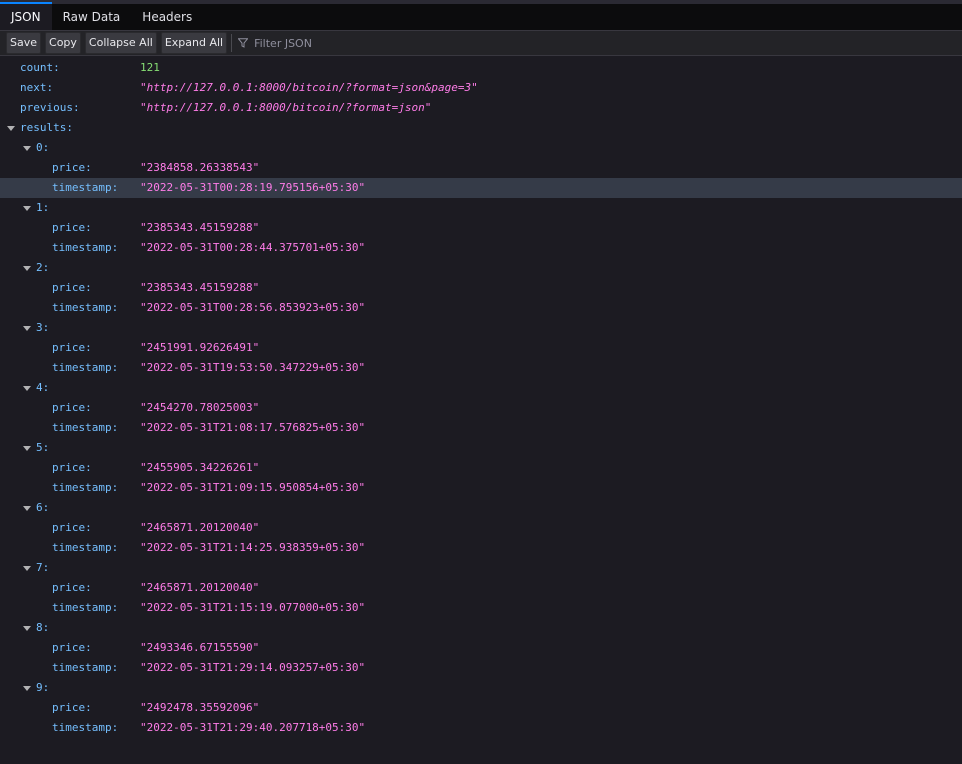  I want to click on copy-button: Copy, so click(63, 43).